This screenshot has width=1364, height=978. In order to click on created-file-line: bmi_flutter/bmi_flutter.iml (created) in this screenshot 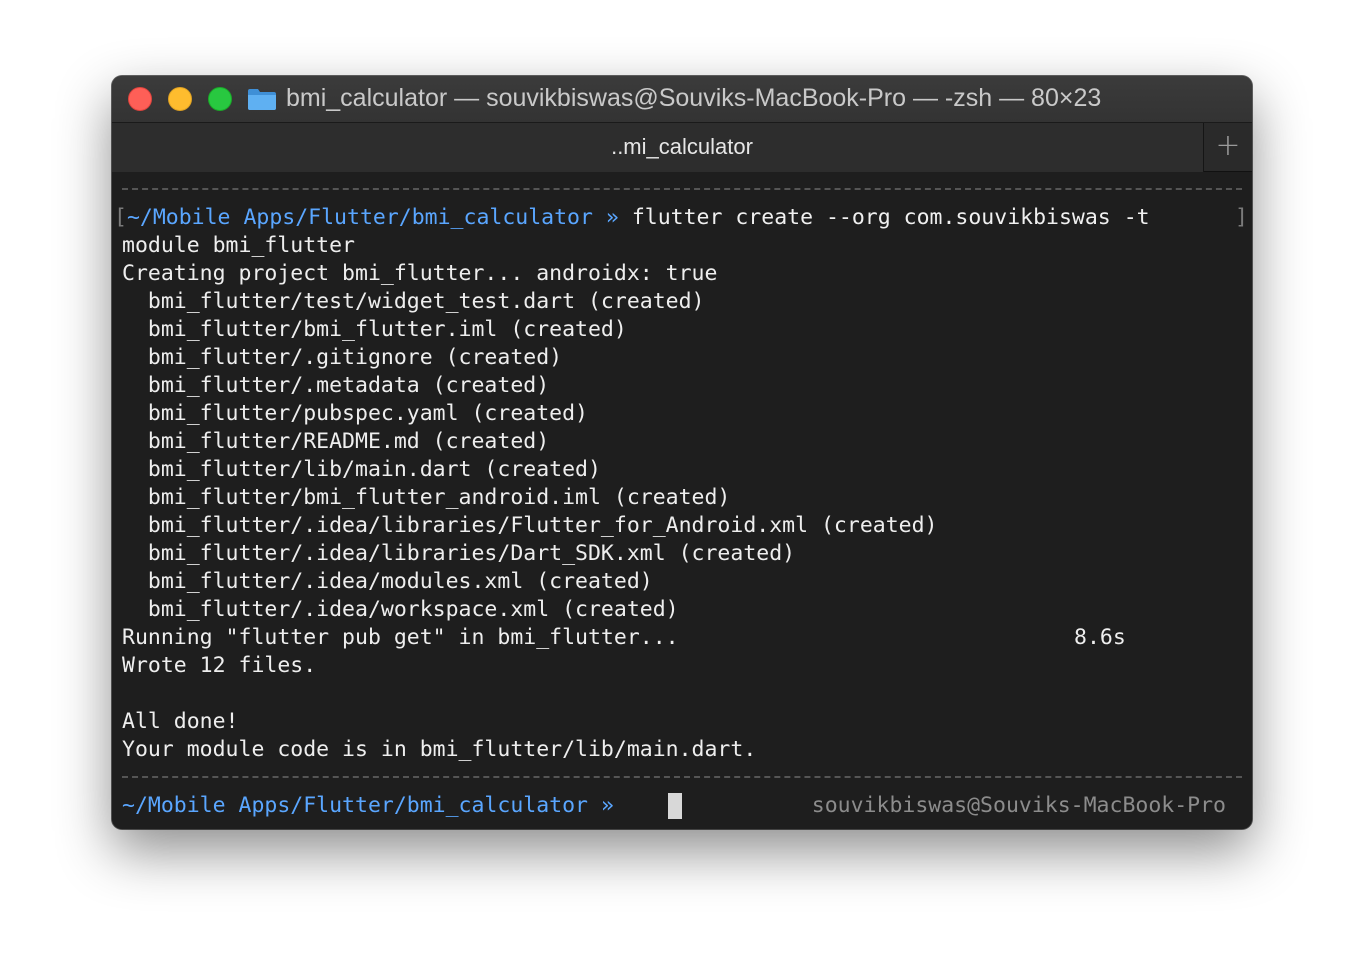, I will do `click(374, 329)`.